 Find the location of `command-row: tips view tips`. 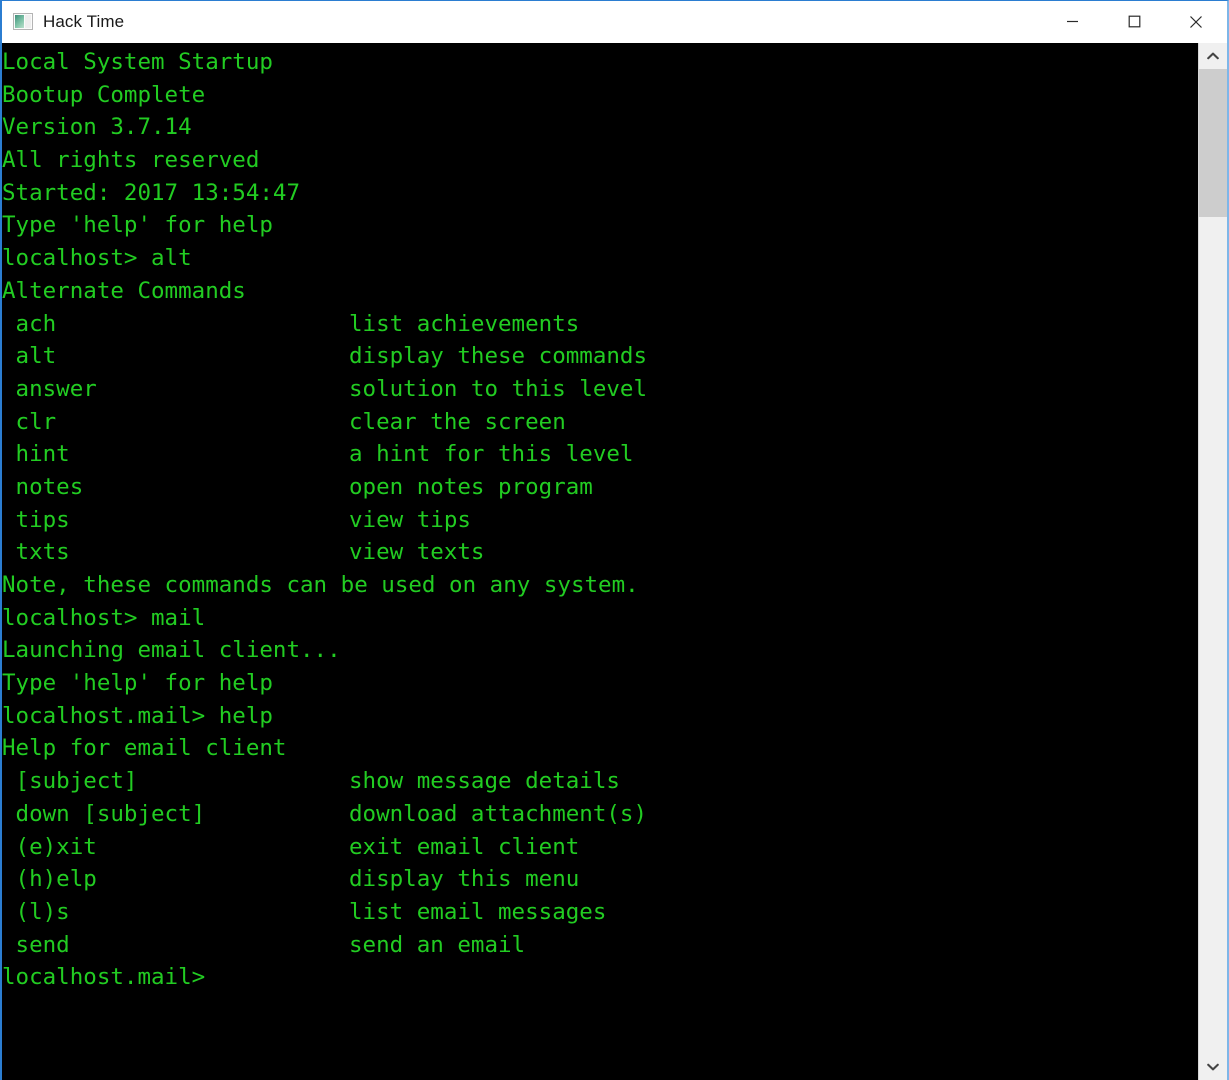

command-row: tips view tips is located at coordinates (600, 520).